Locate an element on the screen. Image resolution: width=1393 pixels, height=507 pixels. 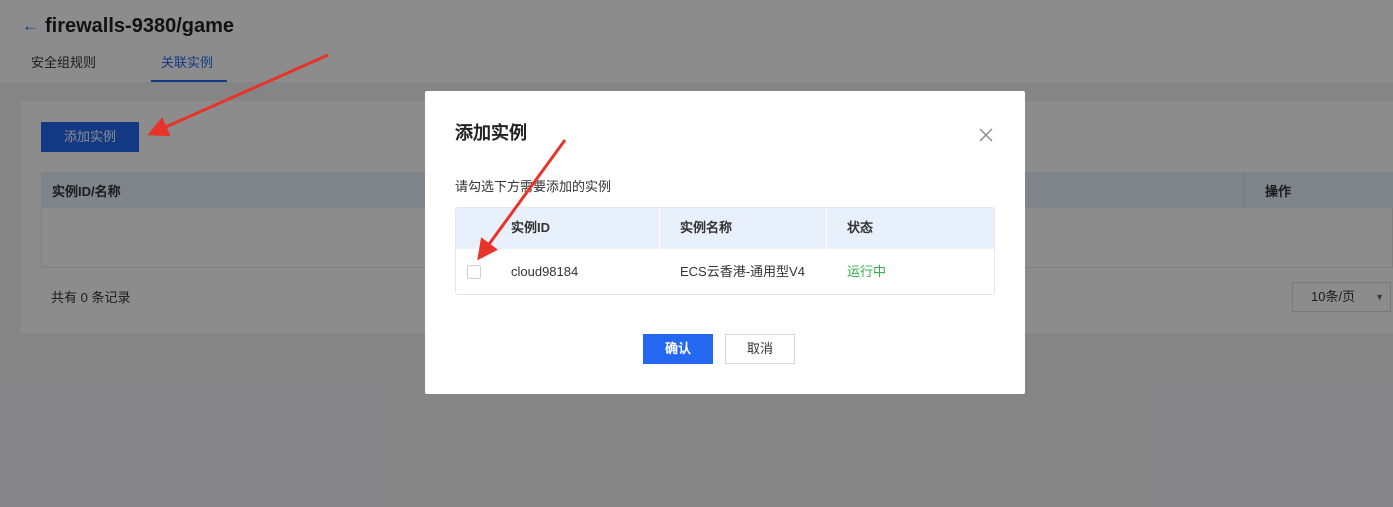
column-header-instance-id: 实例ID is located at coordinates (531, 227).